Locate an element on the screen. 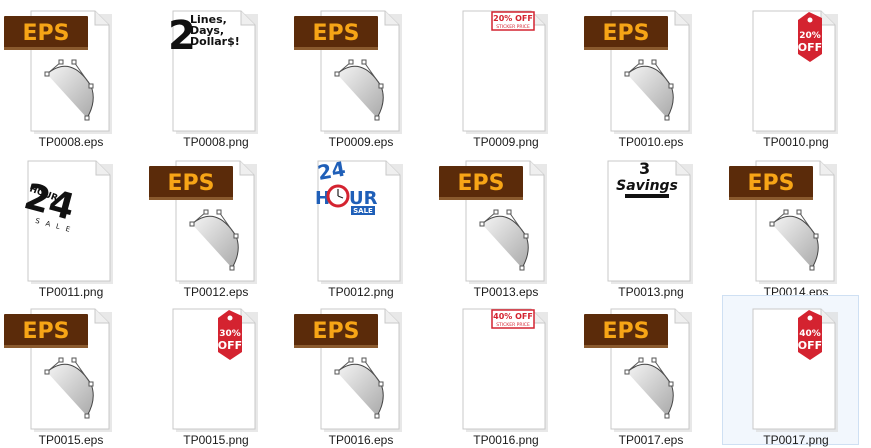  svg-text: 24 is located at coordinates (332, 170).